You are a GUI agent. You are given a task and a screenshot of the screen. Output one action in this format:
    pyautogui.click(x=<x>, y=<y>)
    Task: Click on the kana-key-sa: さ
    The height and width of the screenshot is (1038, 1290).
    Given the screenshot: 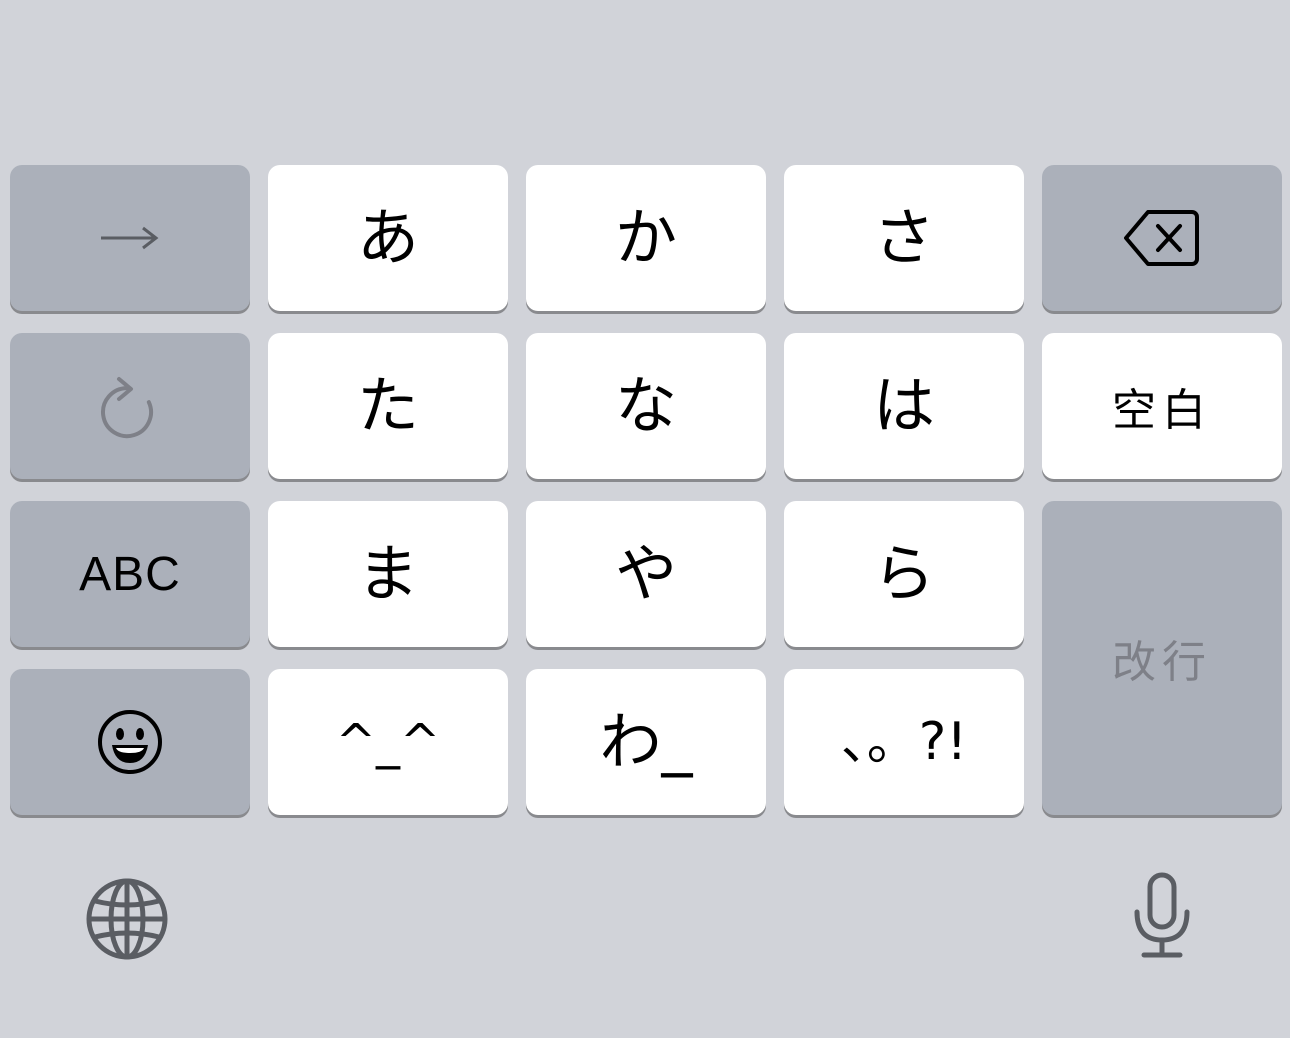 What is the action you would take?
    pyautogui.click(x=904, y=238)
    